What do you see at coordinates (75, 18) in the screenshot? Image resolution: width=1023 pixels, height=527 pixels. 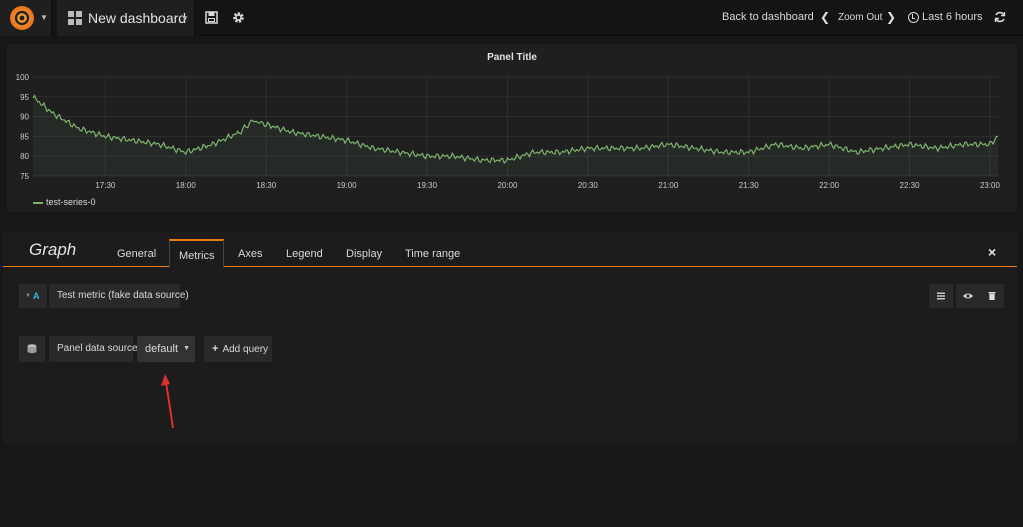 I see `dashboard-grid-icon` at bounding box center [75, 18].